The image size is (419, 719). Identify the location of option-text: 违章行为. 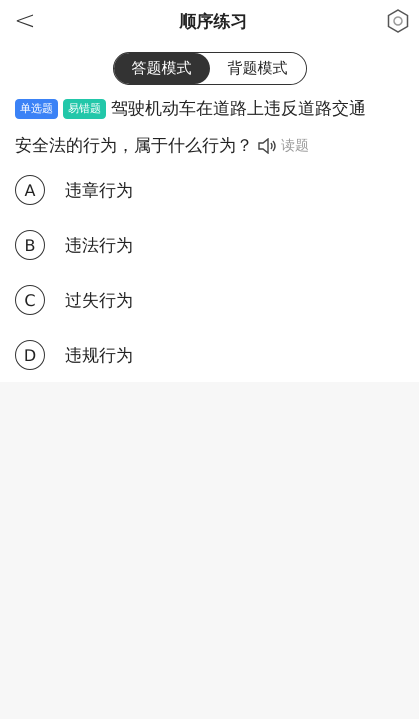
(99, 190).